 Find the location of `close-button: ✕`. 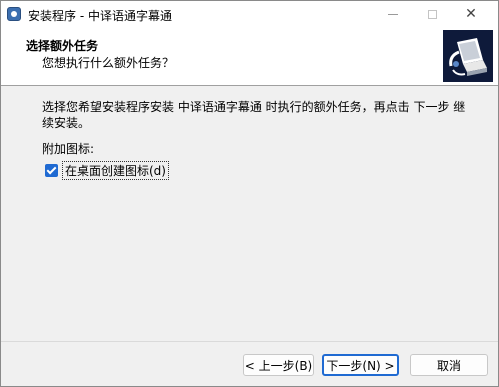

close-button: ✕ is located at coordinates (471, 14).